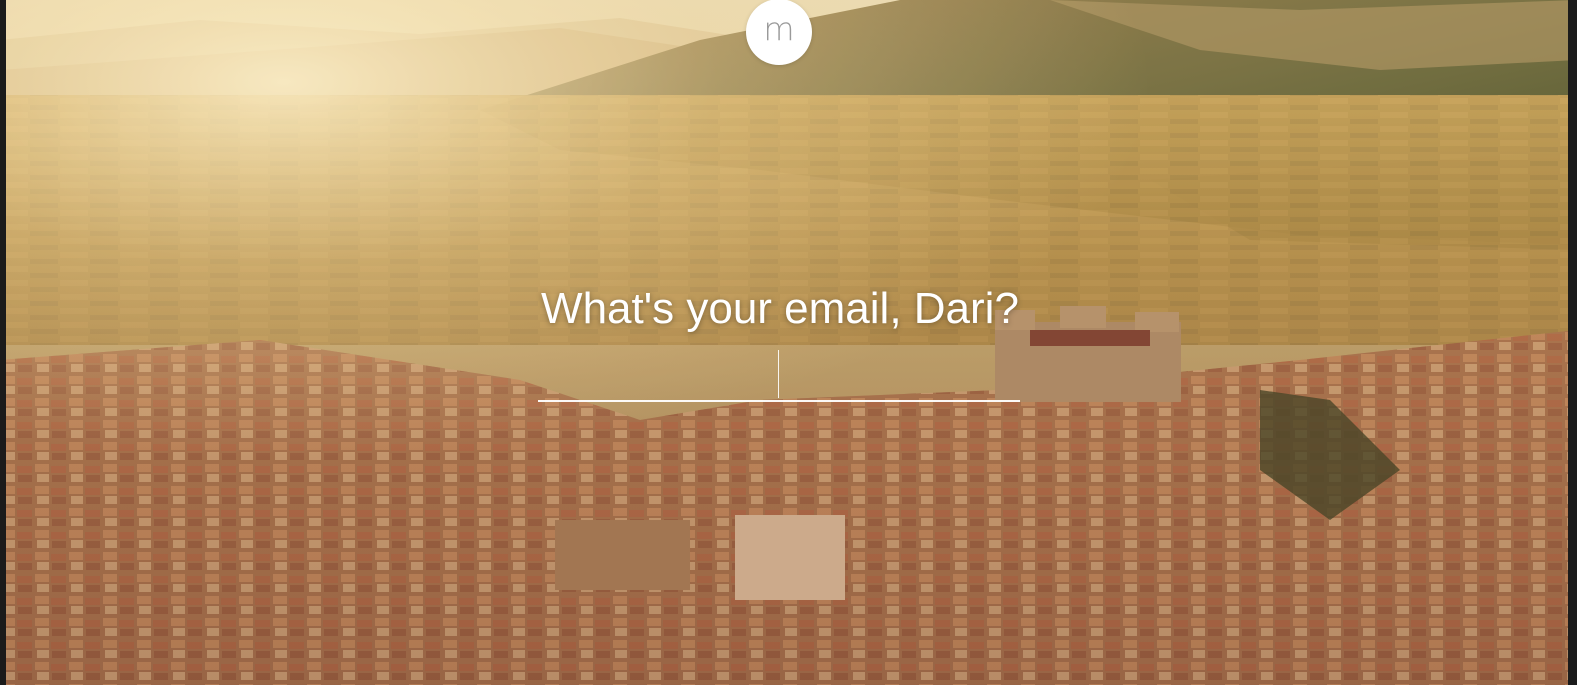 The image size is (1577, 685). What do you see at coordinates (780, 308) in the screenshot?
I see `email-question: What's your email, Dari?` at bounding box center [780, 308].